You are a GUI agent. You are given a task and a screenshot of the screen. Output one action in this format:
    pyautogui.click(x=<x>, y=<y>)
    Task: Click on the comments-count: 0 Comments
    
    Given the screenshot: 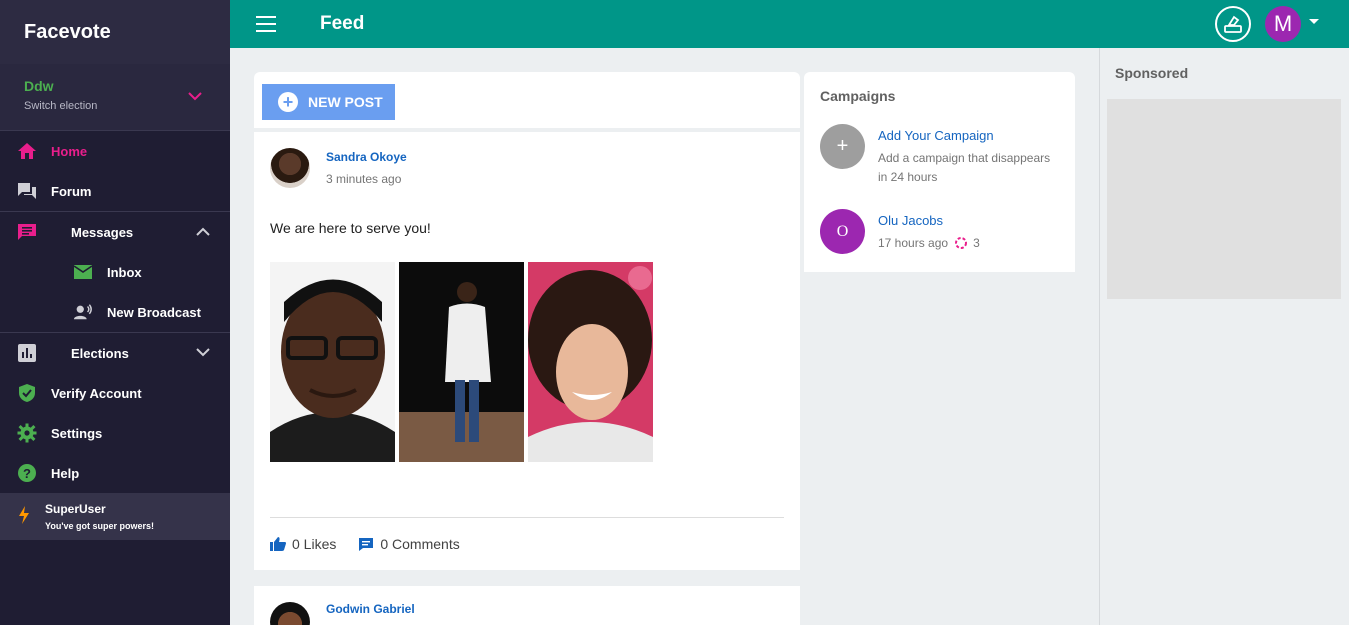 What is the action you would take?
    pyautogui.click(x=420, y=544)
    